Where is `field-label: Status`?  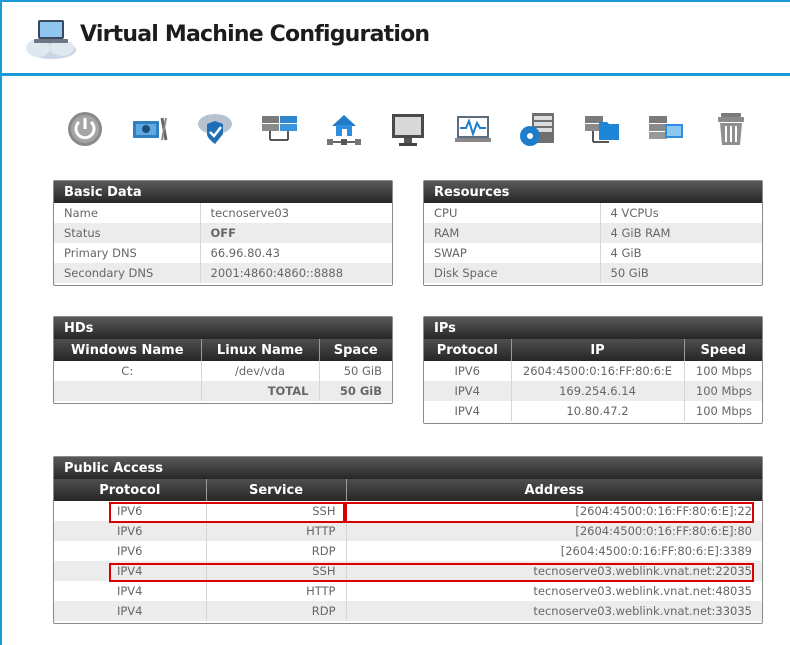 field-label: Status is located at coordinates (127, 233).